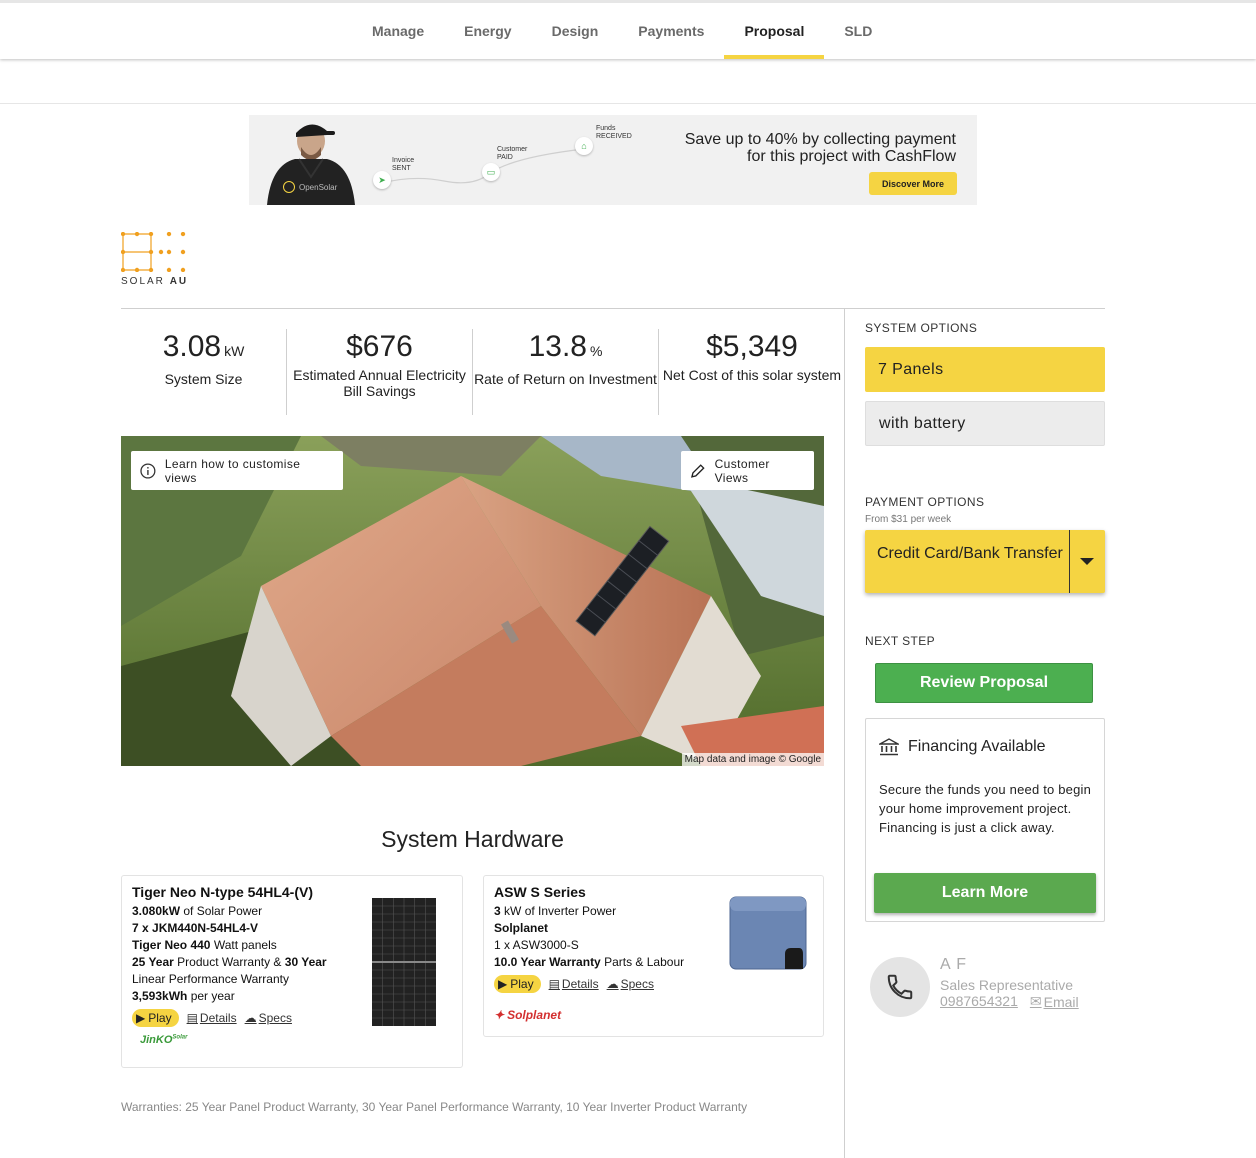 Image resolution: width=1256 pixels, height=1158 pixels. What do you see at coordinates (222, 892) in the screenshot?
I see `panel-name: Tiger Neo N-type 54HL4-(V)` at bounding box center [222, 892].